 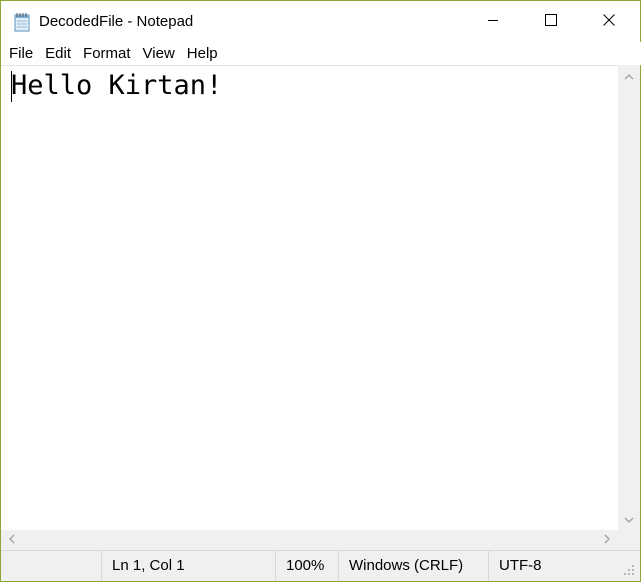 I want to click on status-bar: Ln 1, Col 1 100% Windows (CRLF) UTF-8, so click(x=320, y=565).